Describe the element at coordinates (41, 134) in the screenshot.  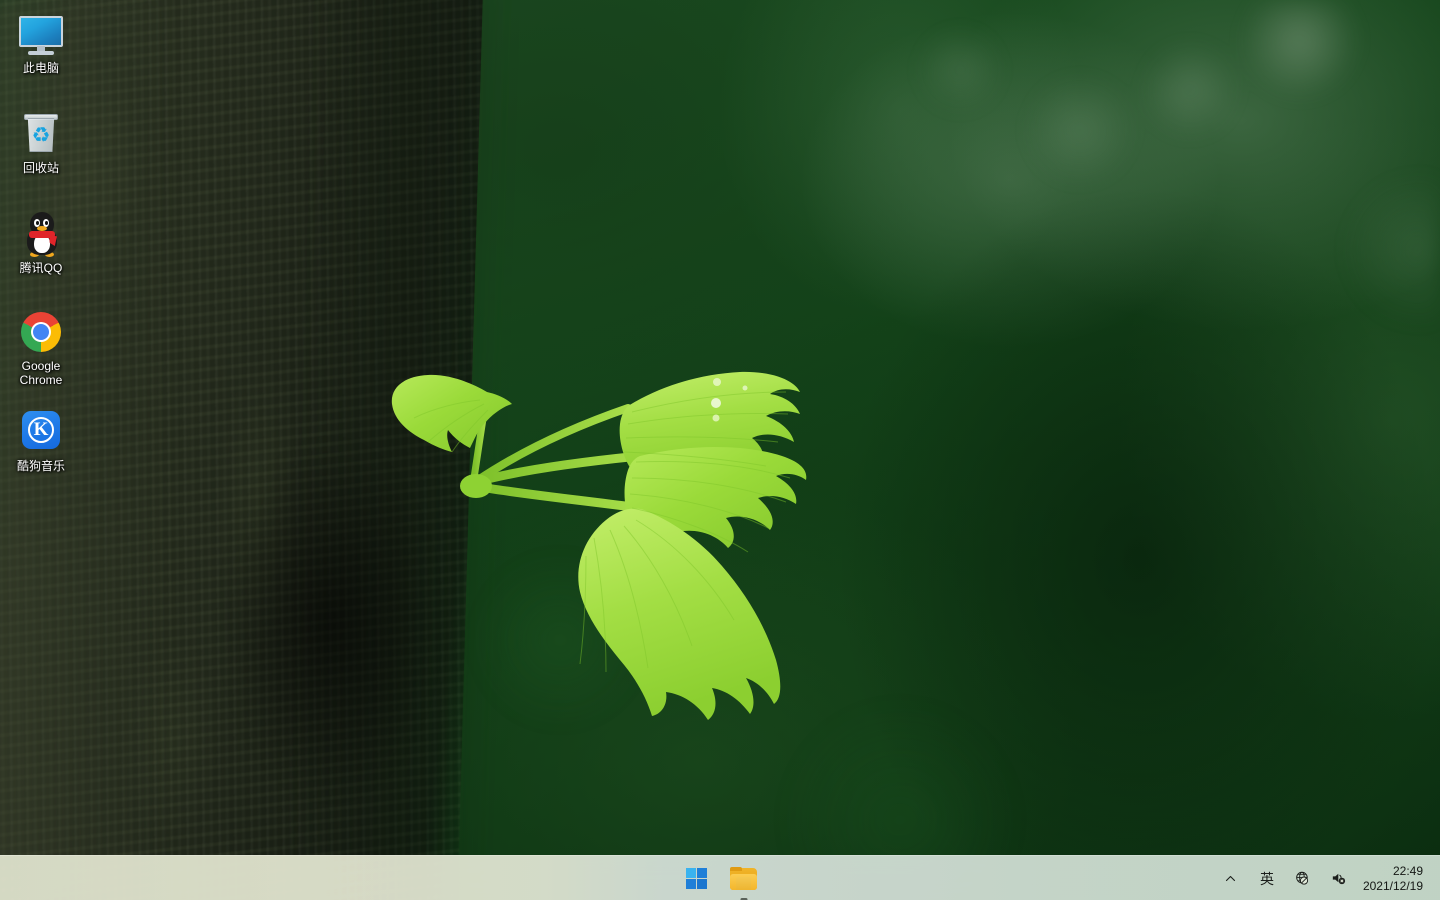
I see `recycle-bin-icon: ♻` at that location.